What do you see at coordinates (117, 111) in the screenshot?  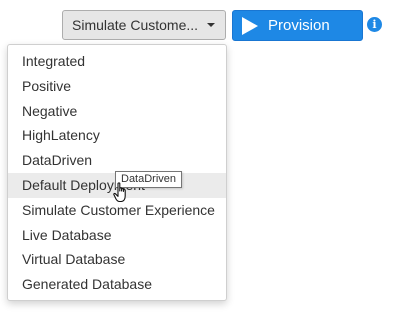 I see `menu-item-negative: Negative` at bounding box center [117, 111].